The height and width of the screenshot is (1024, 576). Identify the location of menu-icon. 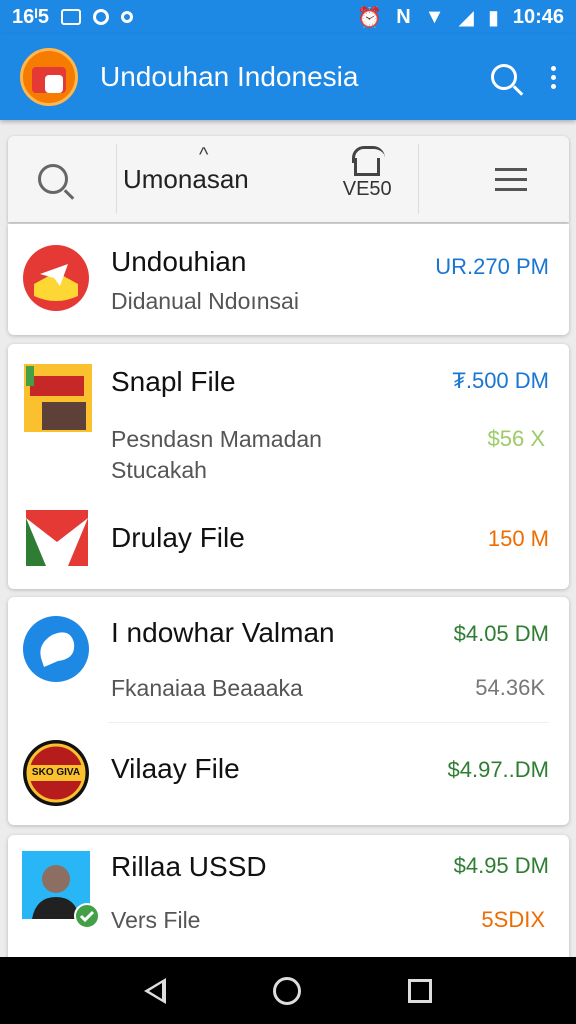
(510, 179).